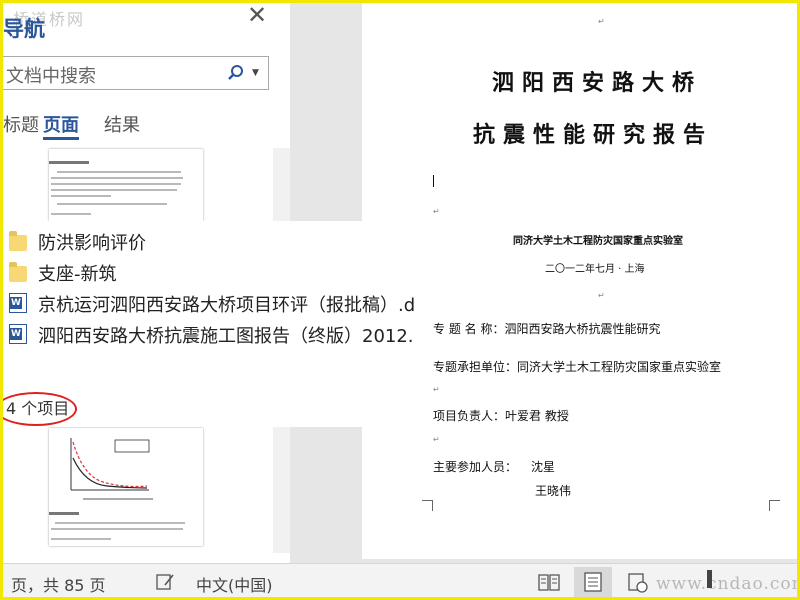  I want to click on chevron-down-icon: ▼, so click(255, 73).